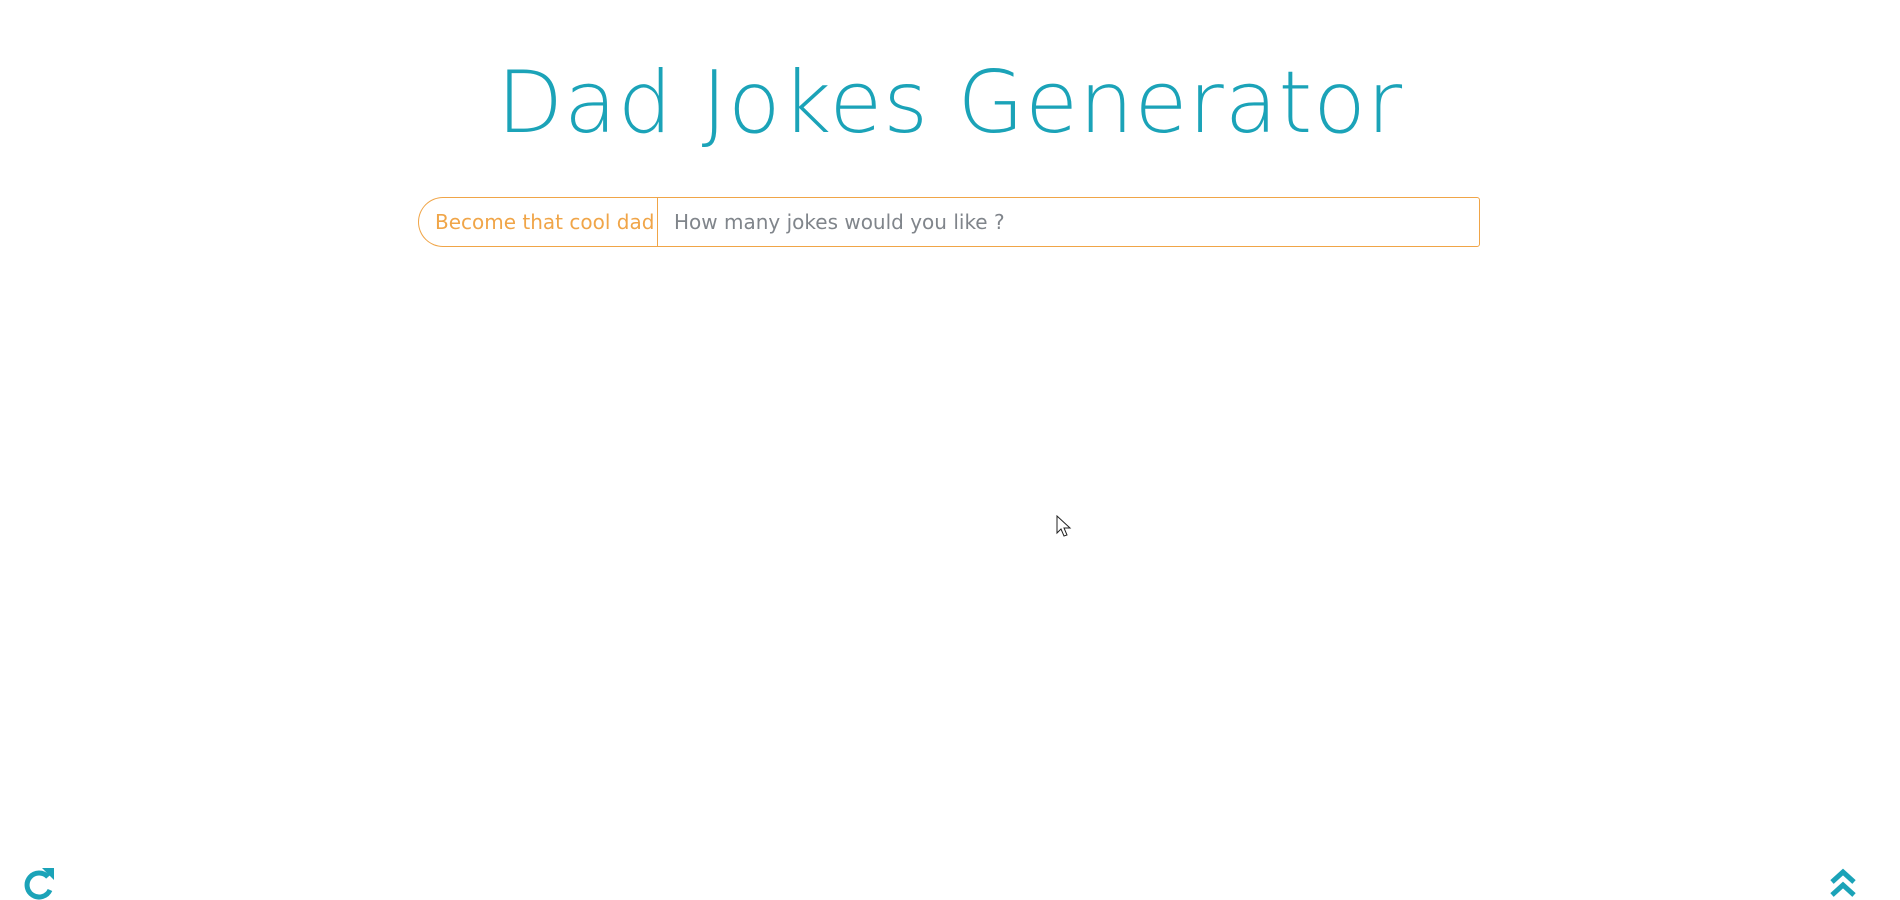 The image size is (1900, 900). I want to click on jokes-count-form: Become that cool dad, so click(949, 222).